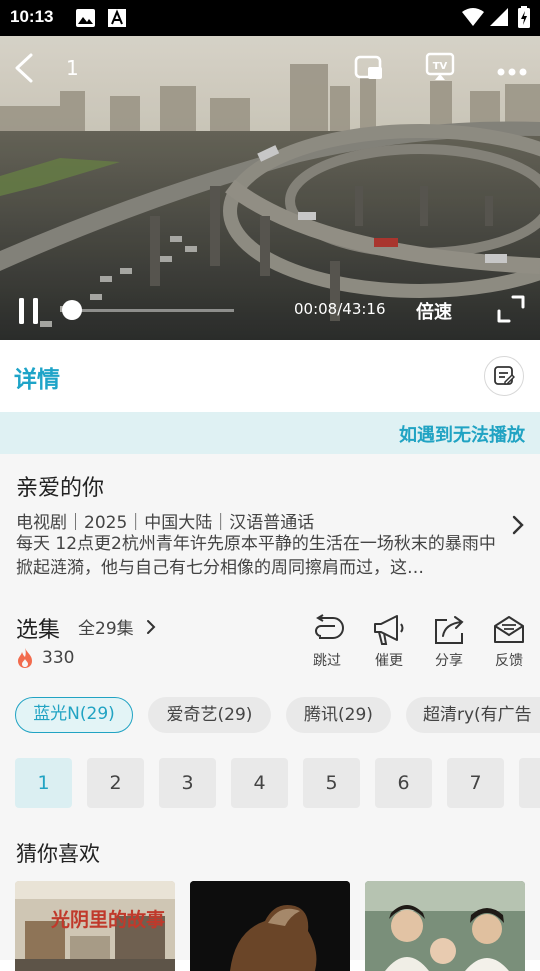 Image resolution: width=540 pixels, height=971 pixels. I want to click on recommend-title: 猜你喜欢, so click(58, 853).